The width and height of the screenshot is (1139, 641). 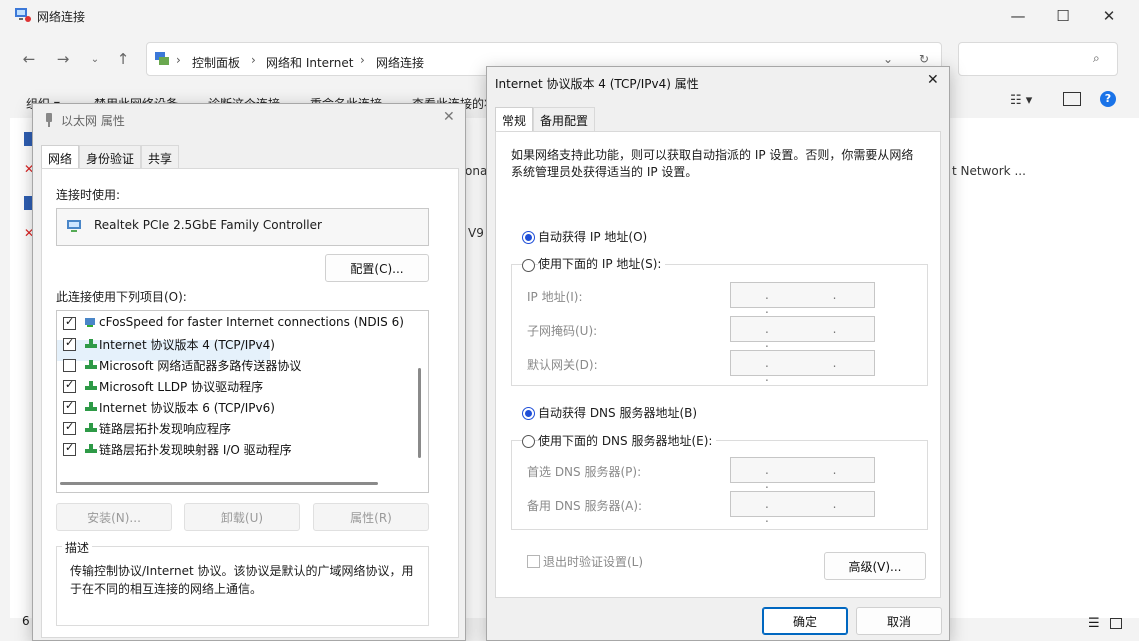 What do you see at coordinates (1108, 99) in the screenshot?
I see `help-icon: ?` at bounding box center [1108, 99].